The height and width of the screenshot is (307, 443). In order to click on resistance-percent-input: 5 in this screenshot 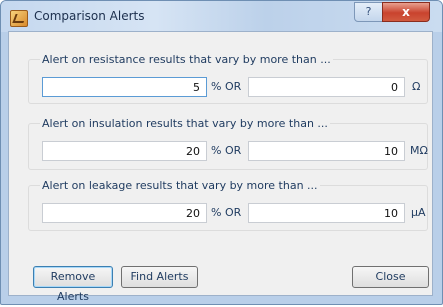, I will do `click(124, 87)`.